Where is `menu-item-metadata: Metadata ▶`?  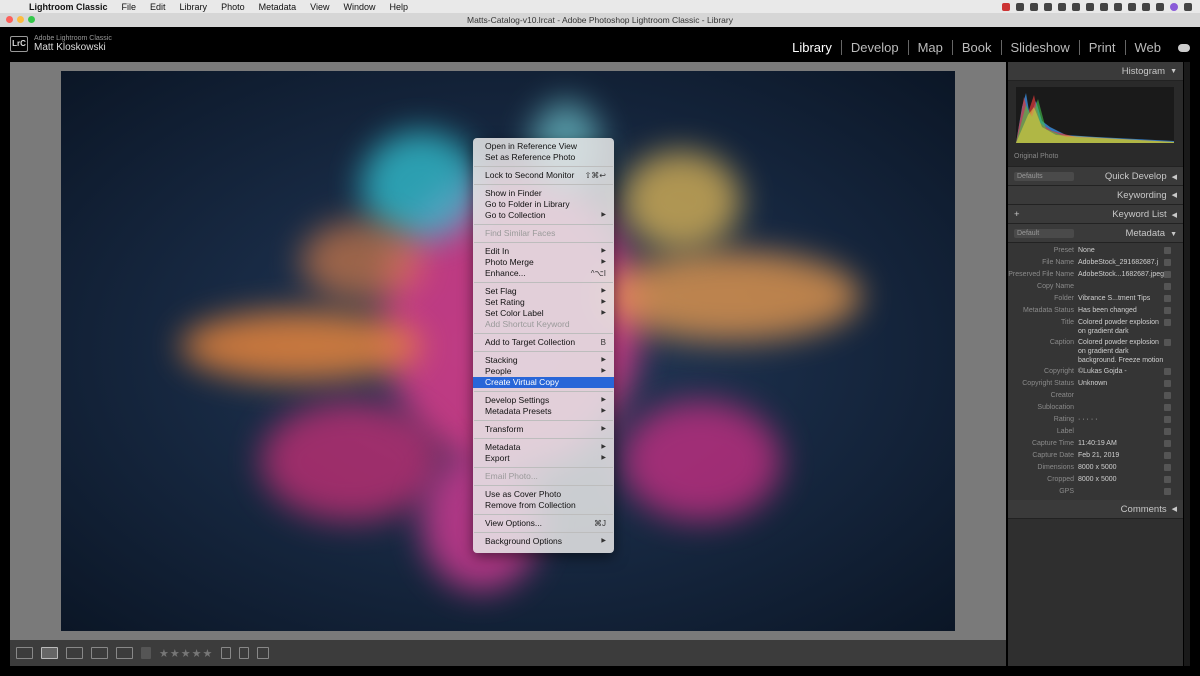 menu-item-metadata: Metadata ▶ is located at coordinates (543, 447).